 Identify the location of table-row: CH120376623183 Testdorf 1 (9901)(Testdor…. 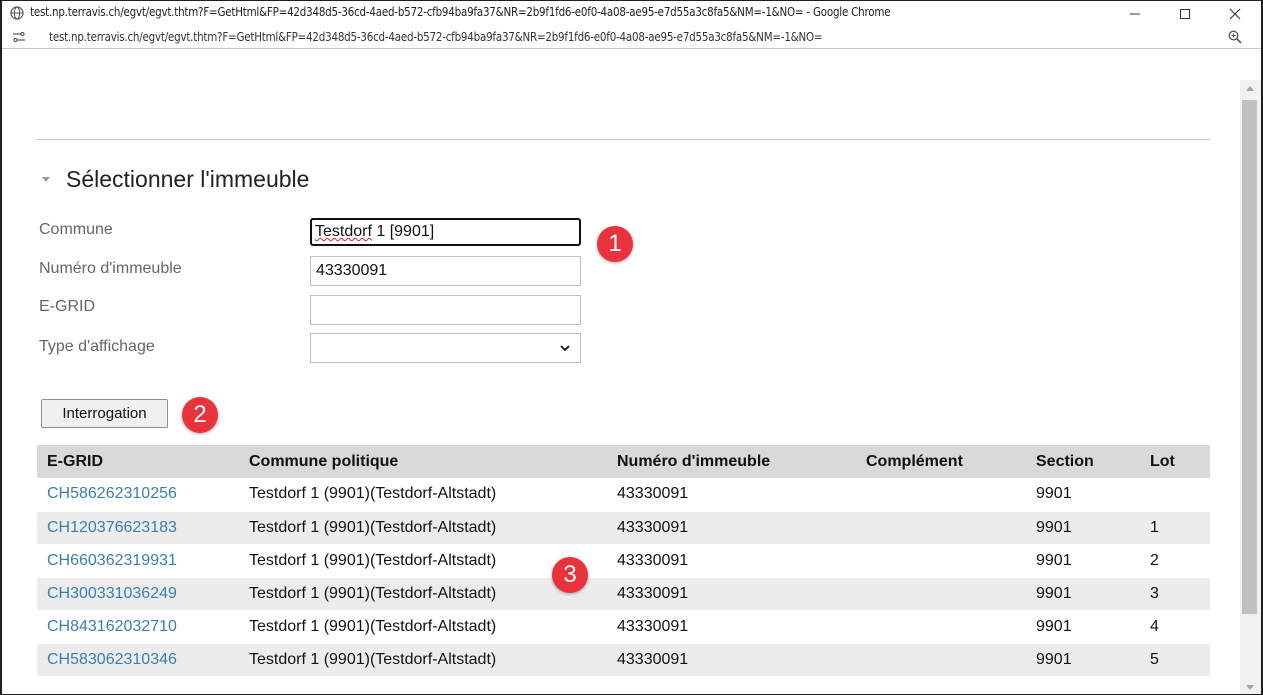
(623, 528).